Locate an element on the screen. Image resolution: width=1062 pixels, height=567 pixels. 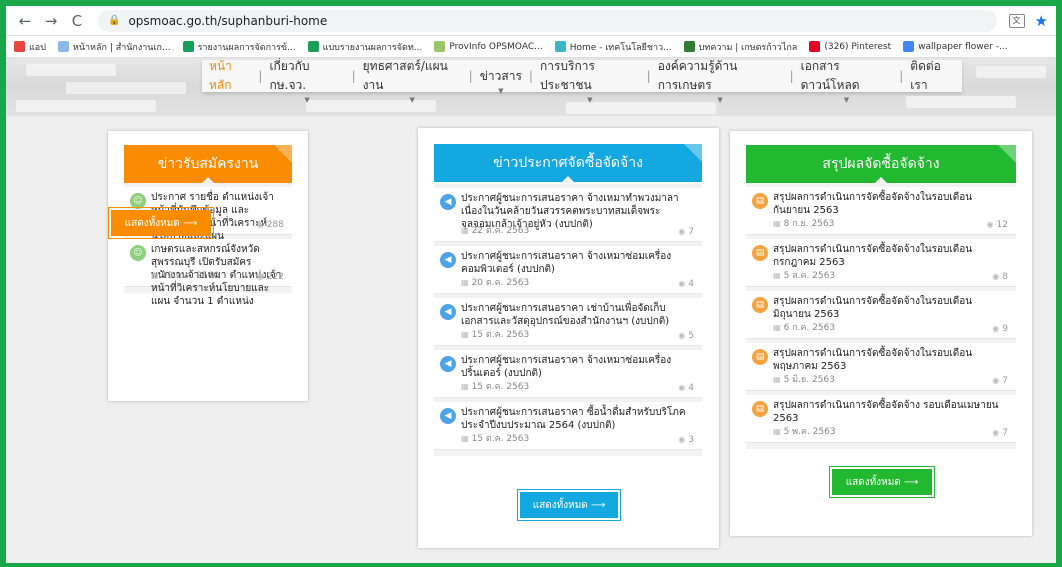
bookmark-label: (326) Pinterest is located at coordinates (858, 46).